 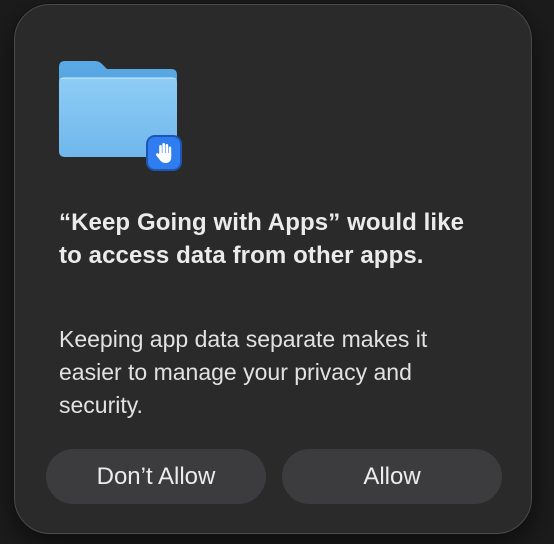 I want to click on allow-button: Allow, so click(x=392, y=476).